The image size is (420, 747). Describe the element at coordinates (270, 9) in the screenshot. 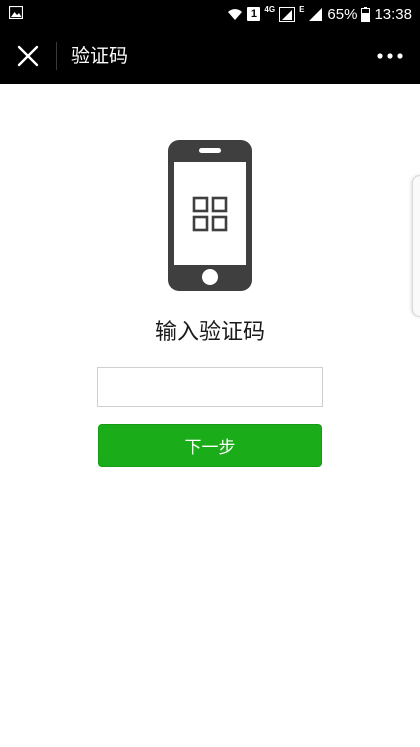

I see `network-4g-label: 4G` at that location.